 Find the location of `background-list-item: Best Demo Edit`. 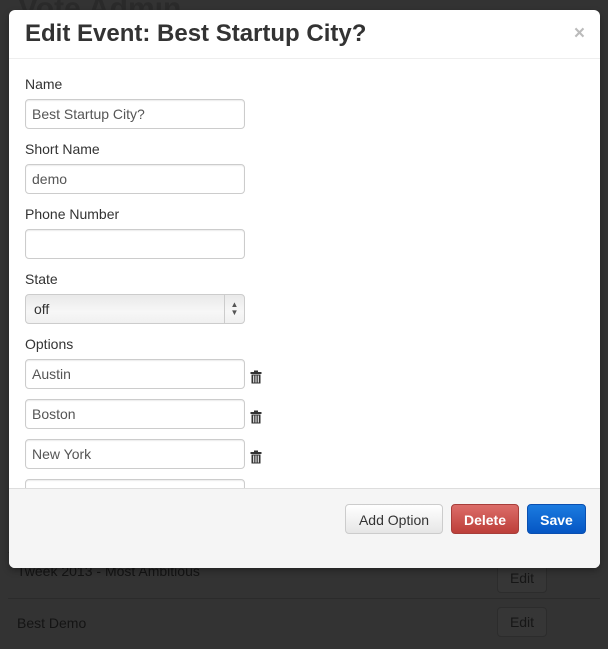

background-list-item: Best Demo Edit is located at coordinates (304, 621).